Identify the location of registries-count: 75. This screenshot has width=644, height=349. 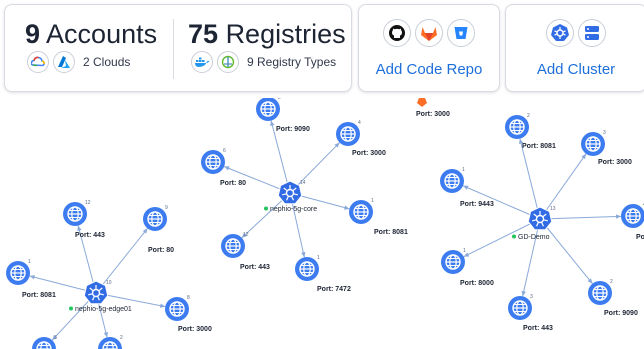
(203, 34).